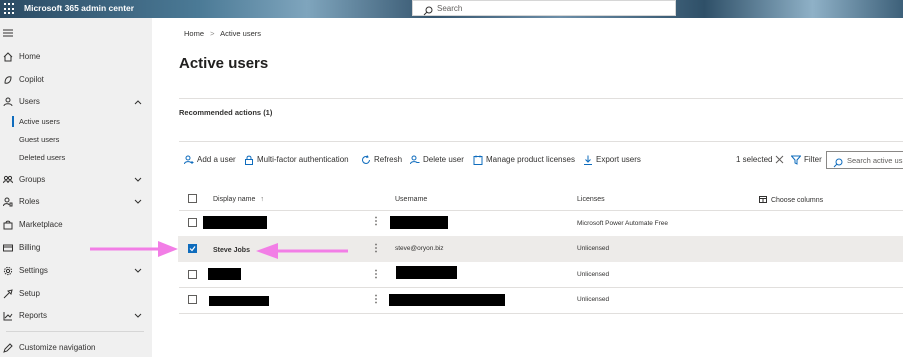 The width and height of the screenshot is (903, 357). What do you see at coordinates (541, 210) in the screenshot?
I see `table-header-divider` at bounding box center [541, 210].